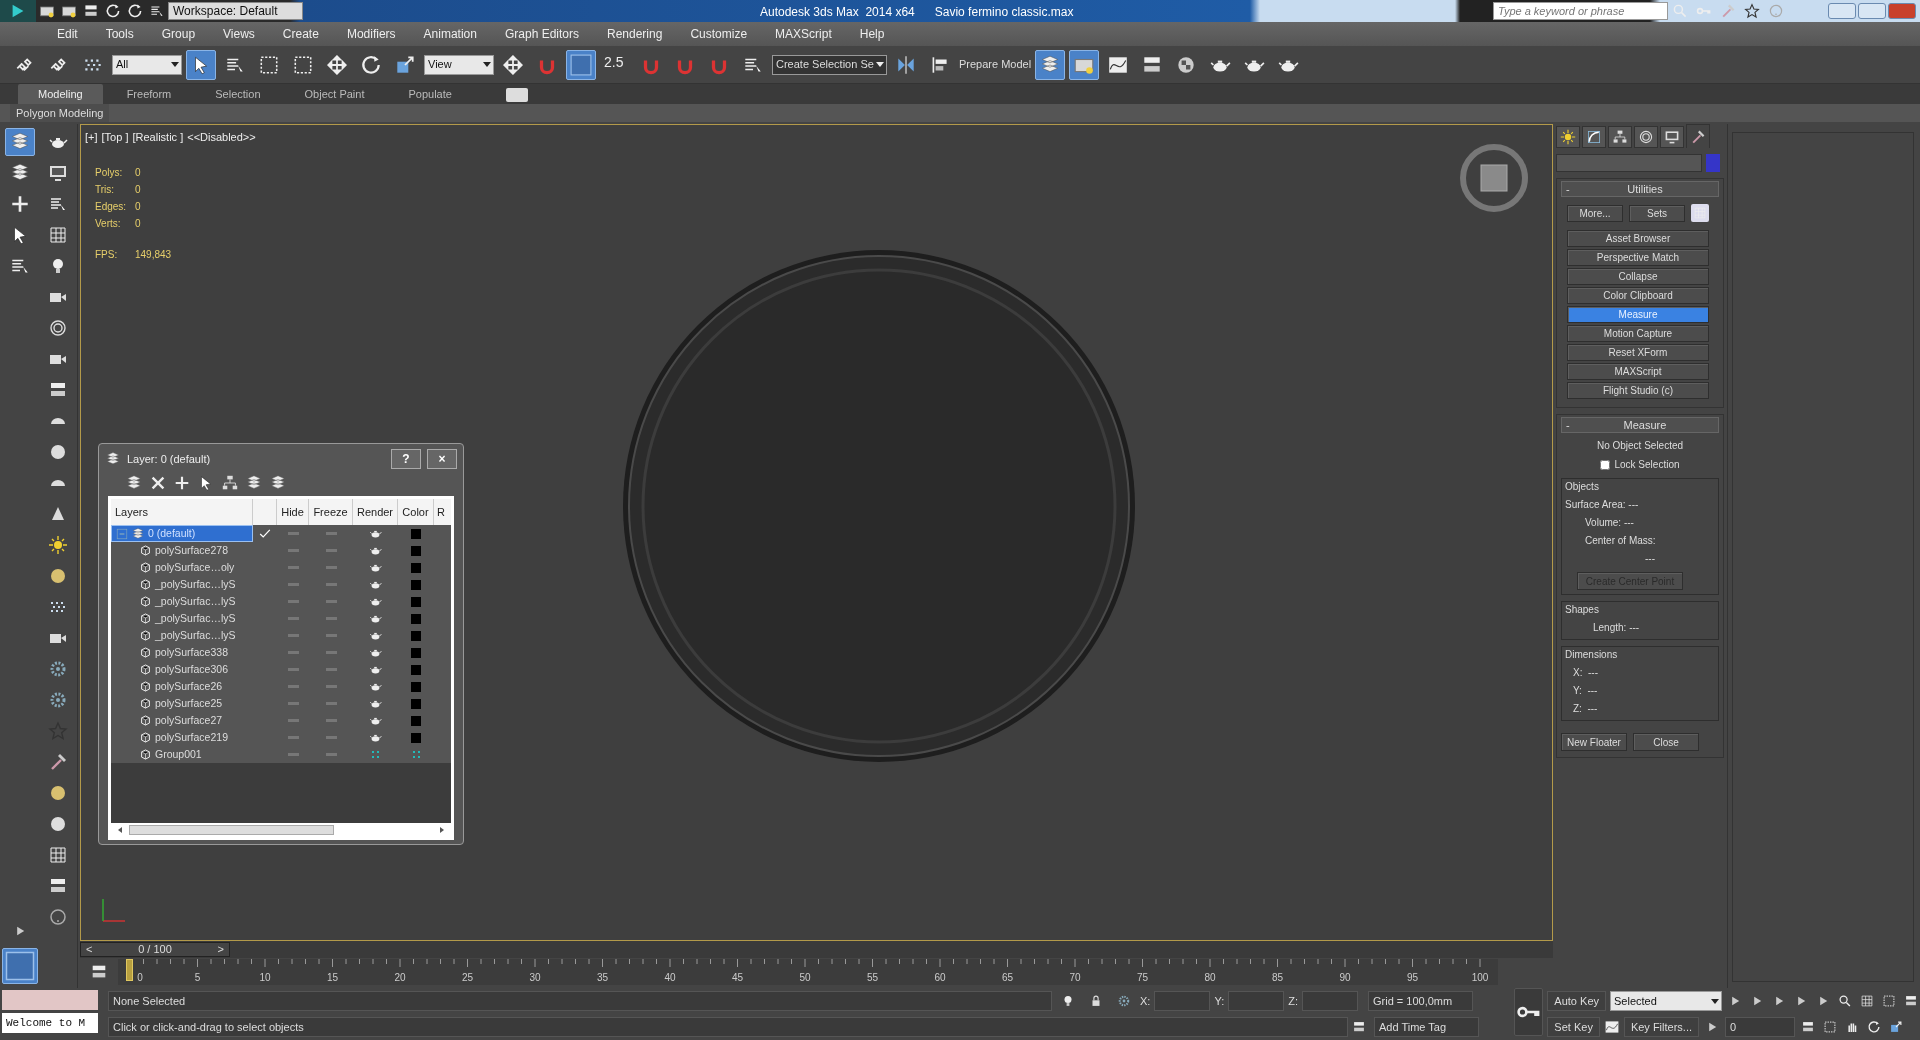 The height and width of the screenshot is (1040, 1920). Describe the element at coordinates (1760, 1027) in the screenshot. I see `frame-field: 0` at that location.